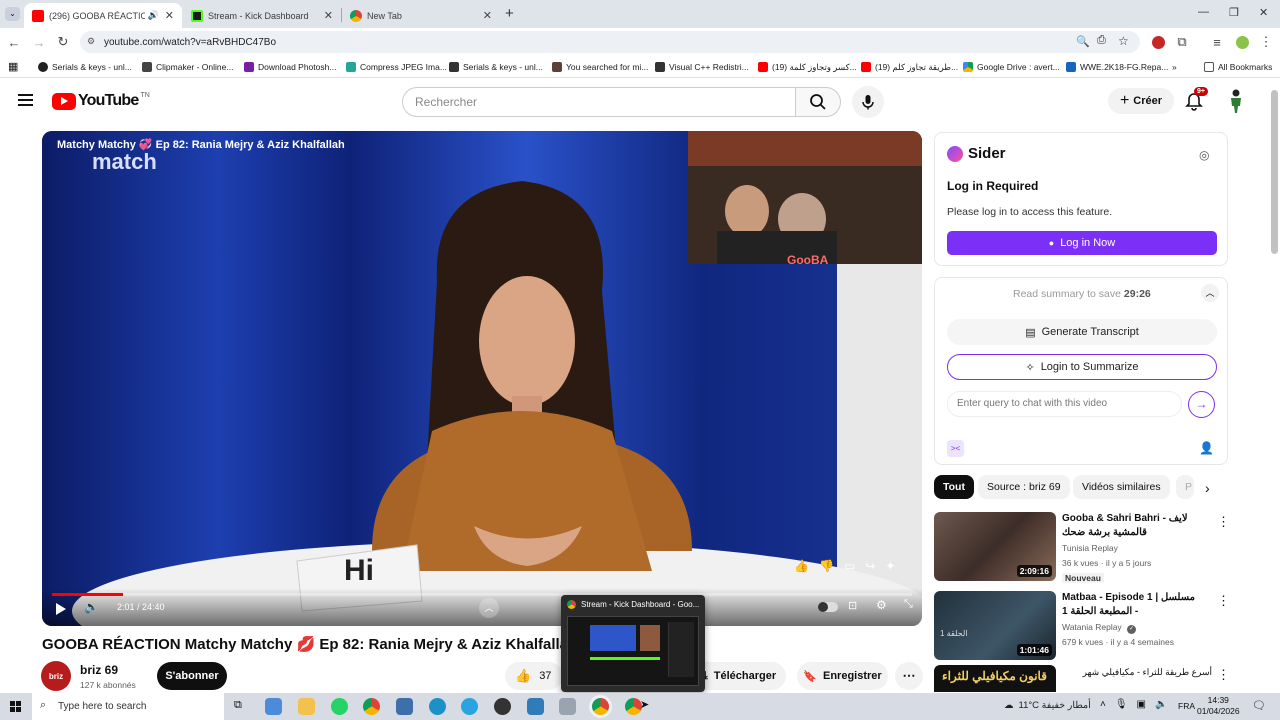  I want to click on share-overlay-icon: ↪, so click(870, 566).